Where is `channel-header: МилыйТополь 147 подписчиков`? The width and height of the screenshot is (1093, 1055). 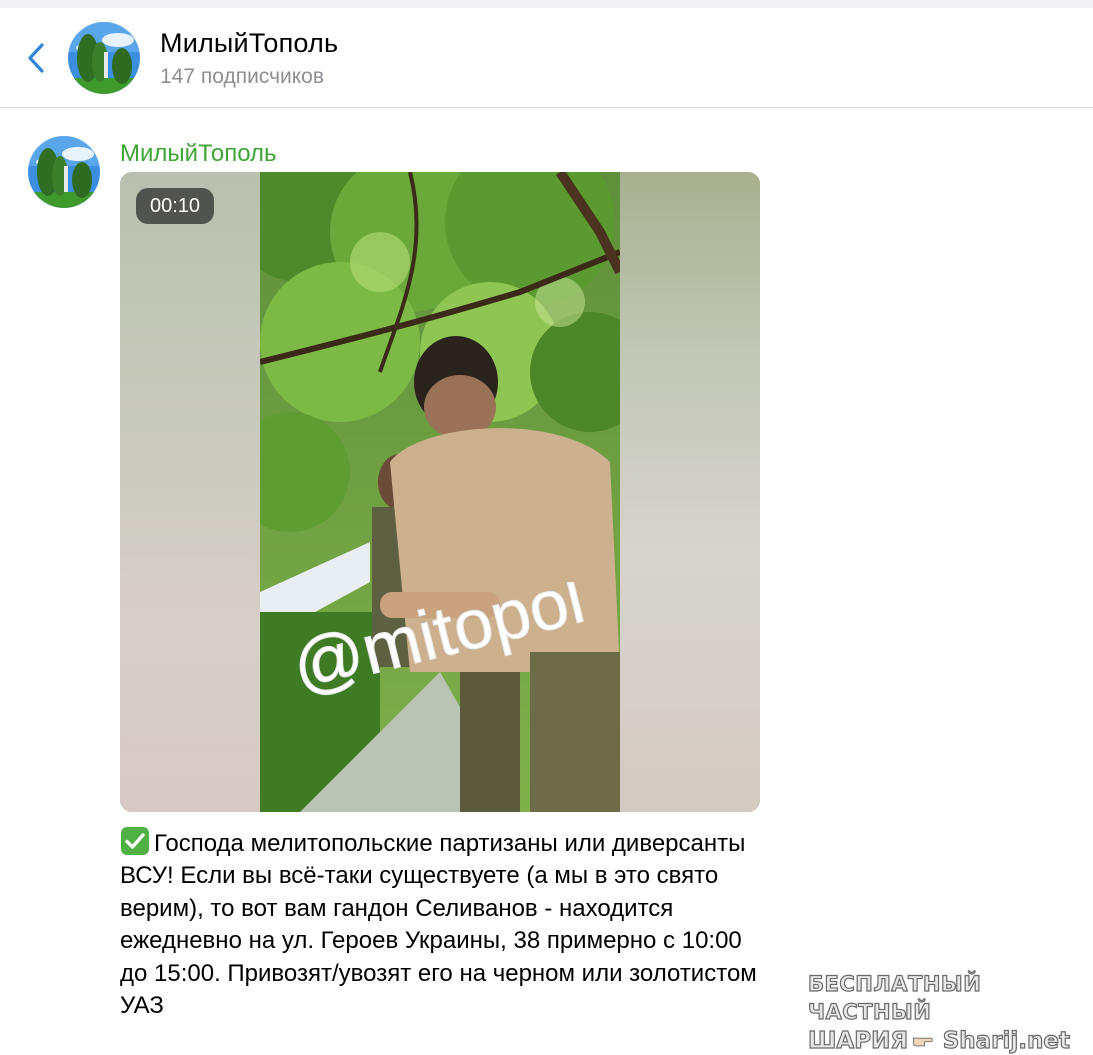
channel-header: МилыйТополь 147 подписчиков is located at coordinates (546, 58).